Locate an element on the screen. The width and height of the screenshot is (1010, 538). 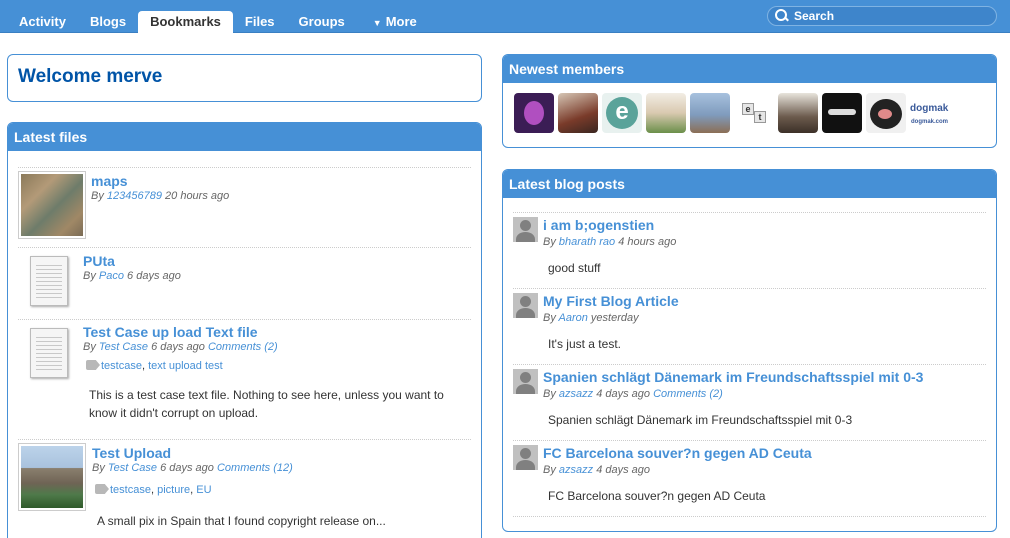
blog-post-title-link: My First Blog Article is located at coordinates (611, 301).